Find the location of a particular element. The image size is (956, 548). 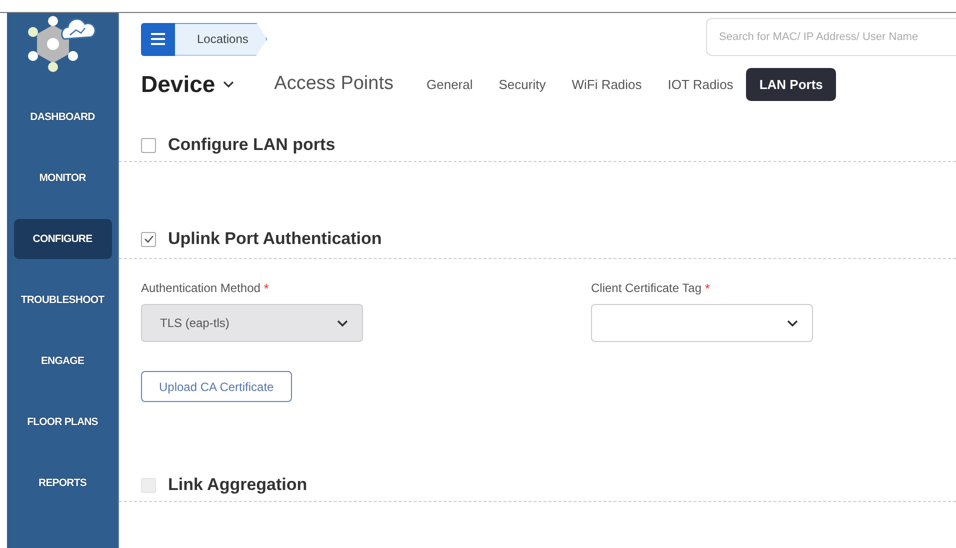

tab: WiFi Radios is located at coordinates (606, 84).